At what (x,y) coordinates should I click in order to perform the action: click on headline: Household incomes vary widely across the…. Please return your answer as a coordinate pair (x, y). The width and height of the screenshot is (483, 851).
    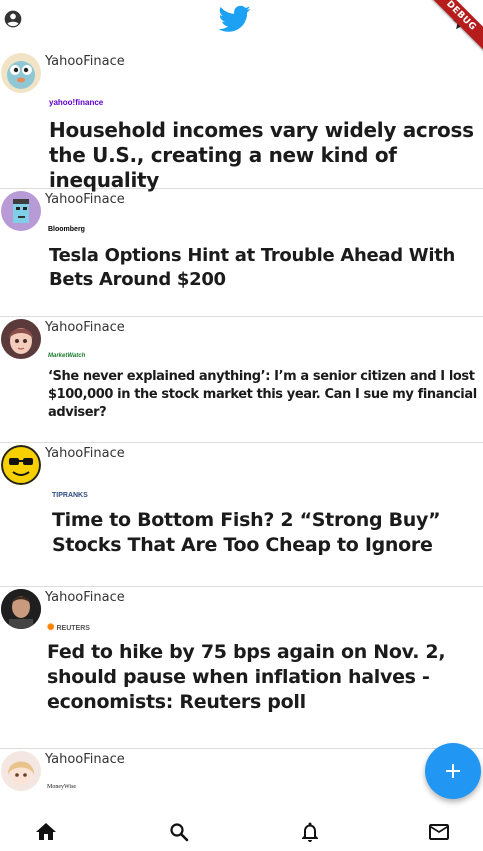
    Looking at the image, I should click on (264, 155).